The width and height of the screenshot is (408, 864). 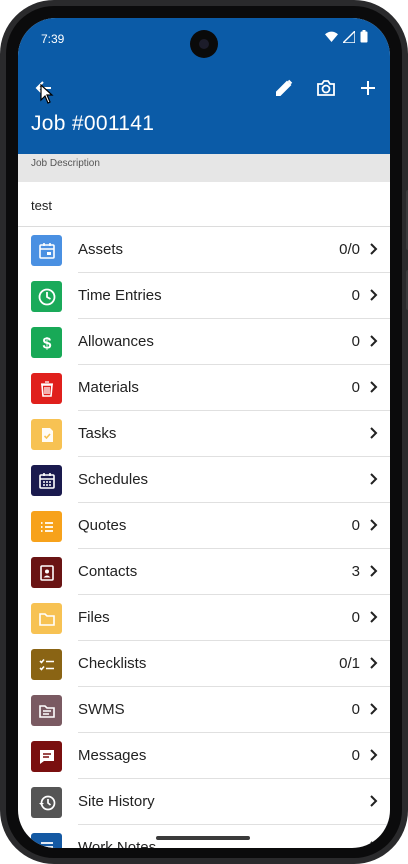 I want to click on add-button, so click(x=368, y=88).